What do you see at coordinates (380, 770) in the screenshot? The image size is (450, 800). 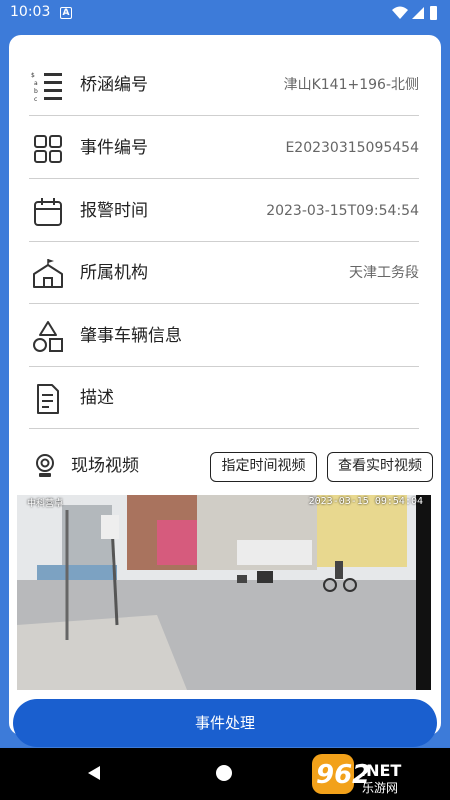 I see `svg-text: .NET` at bounding box center [380, 770].